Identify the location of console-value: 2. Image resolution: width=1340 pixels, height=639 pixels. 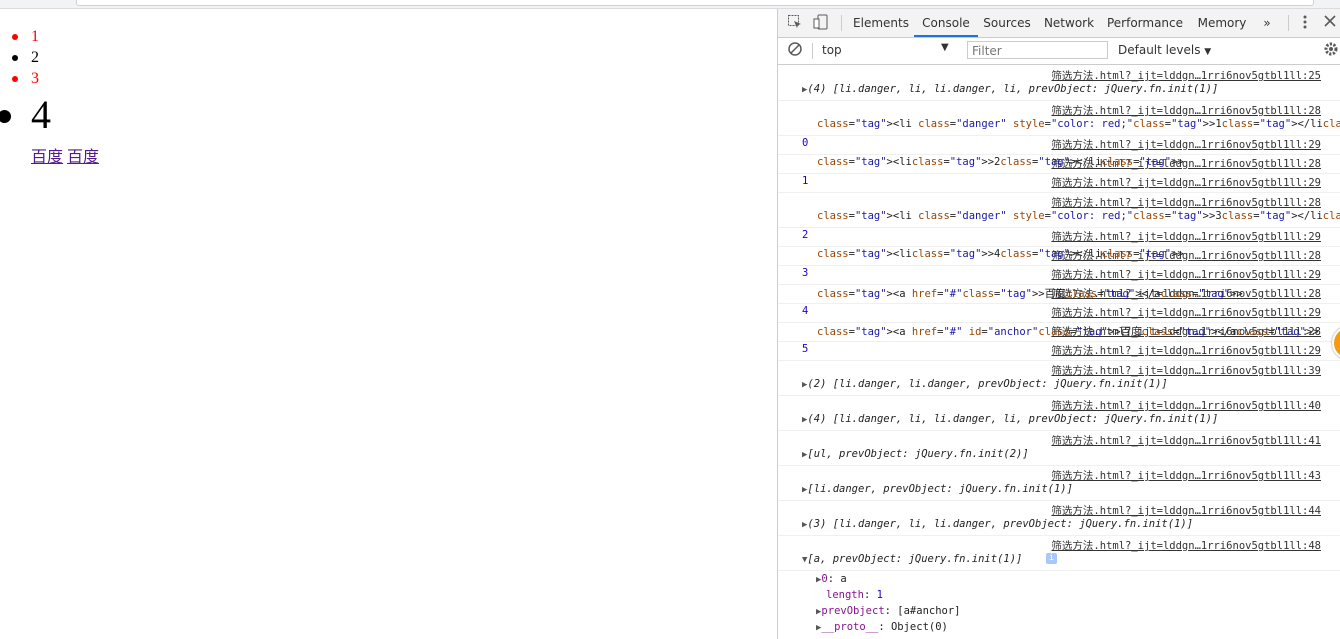
(805, 235).